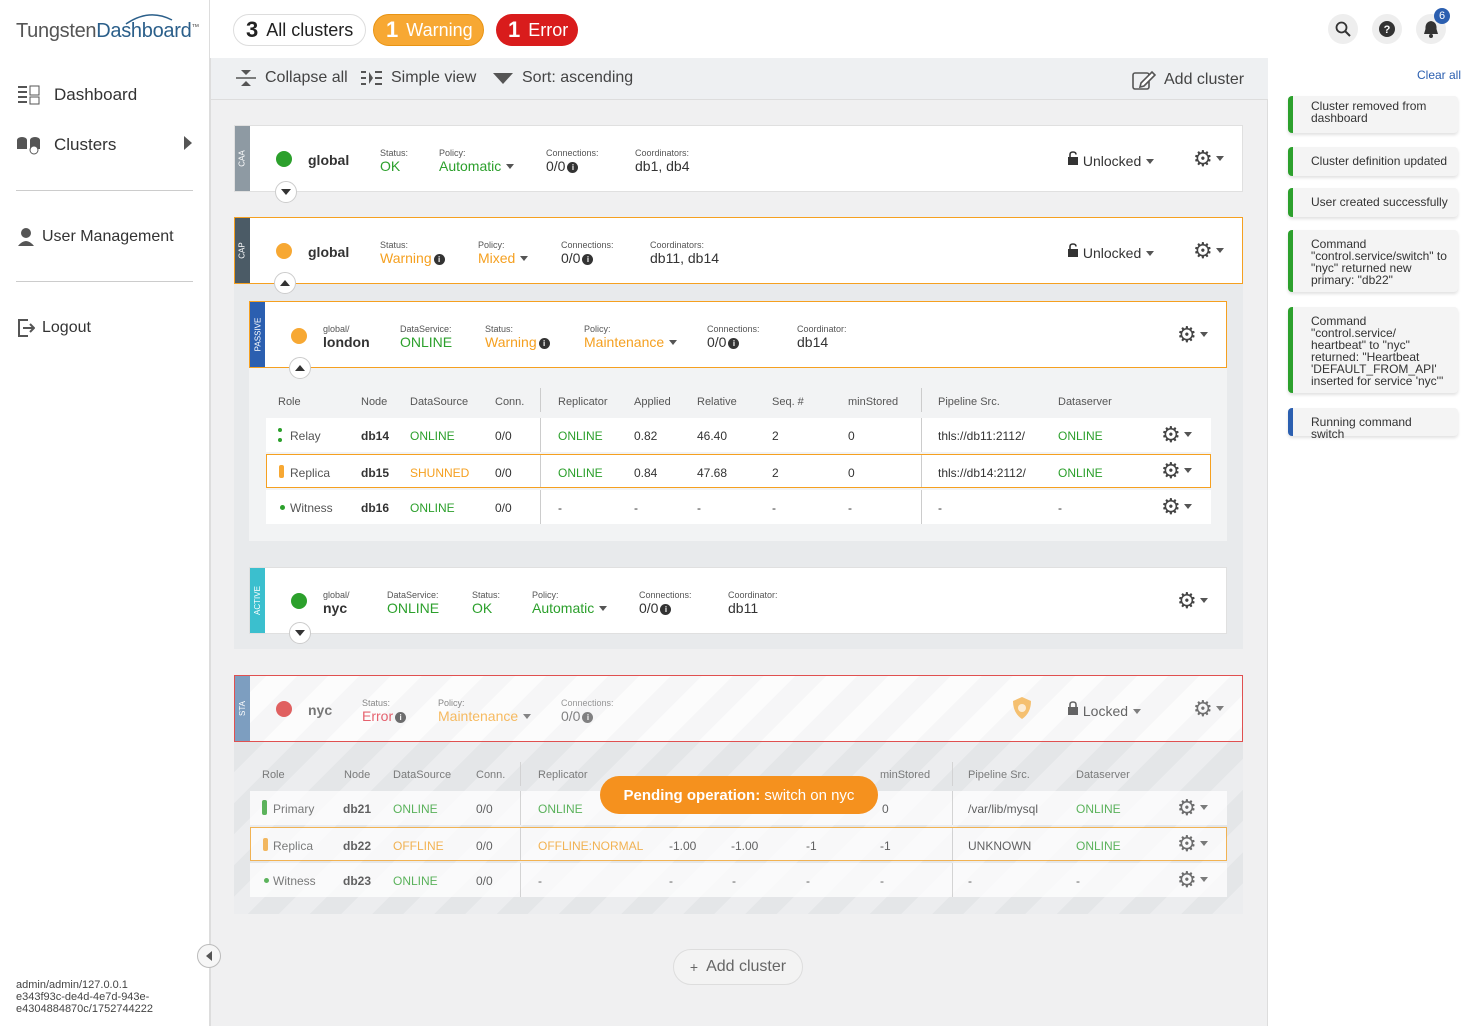 The image size is (1473, 1026). Describe the element at coordinates (1373, 114) in the screenshot. I see `notification-item: Cluster removed from dashboard` at that location.